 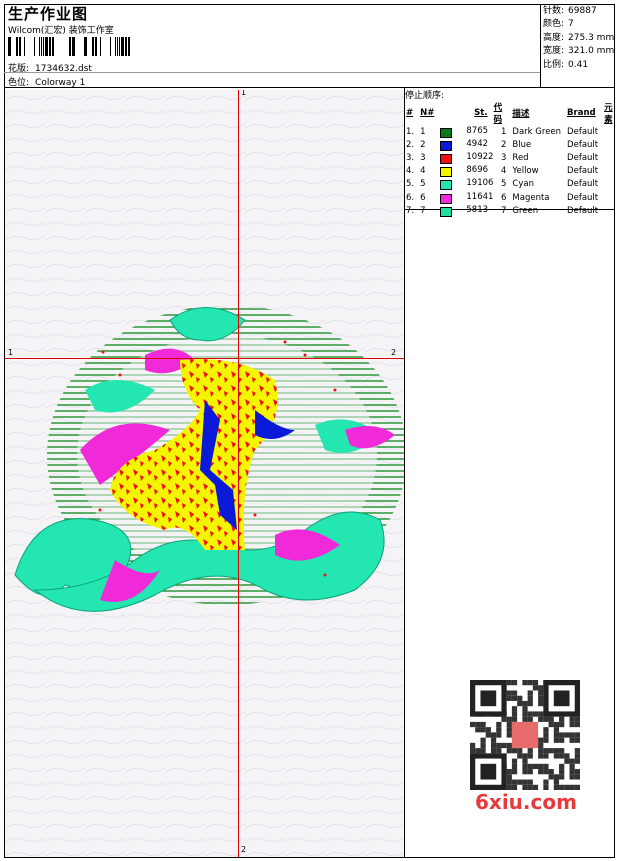 What do you see at coordinates (480, 196) in the screenshot?
I see `stitch-count: 11641` at bounding box center [480, 196].